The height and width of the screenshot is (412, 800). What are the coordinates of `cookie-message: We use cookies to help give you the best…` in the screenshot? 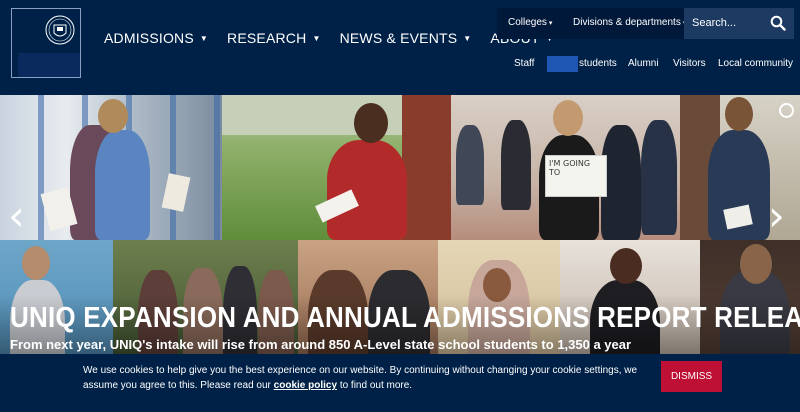 It's located at (360, 378).